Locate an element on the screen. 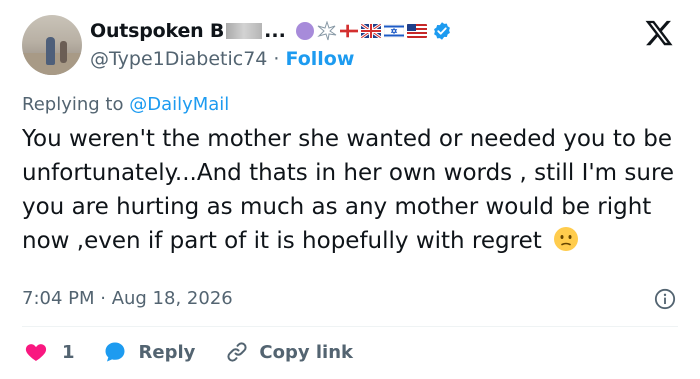  divider is located at coordinates (350, 326).